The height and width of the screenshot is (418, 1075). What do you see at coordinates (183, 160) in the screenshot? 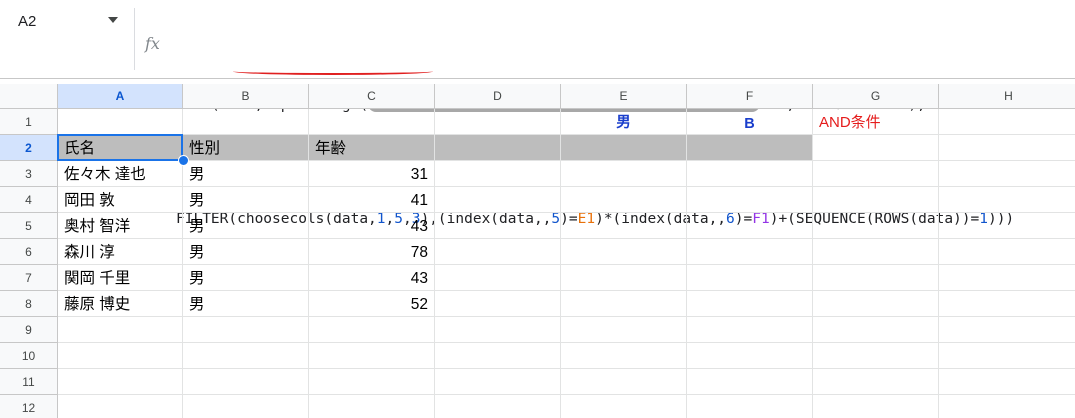
I see `fill-handle` at bounding box center [183, 160].